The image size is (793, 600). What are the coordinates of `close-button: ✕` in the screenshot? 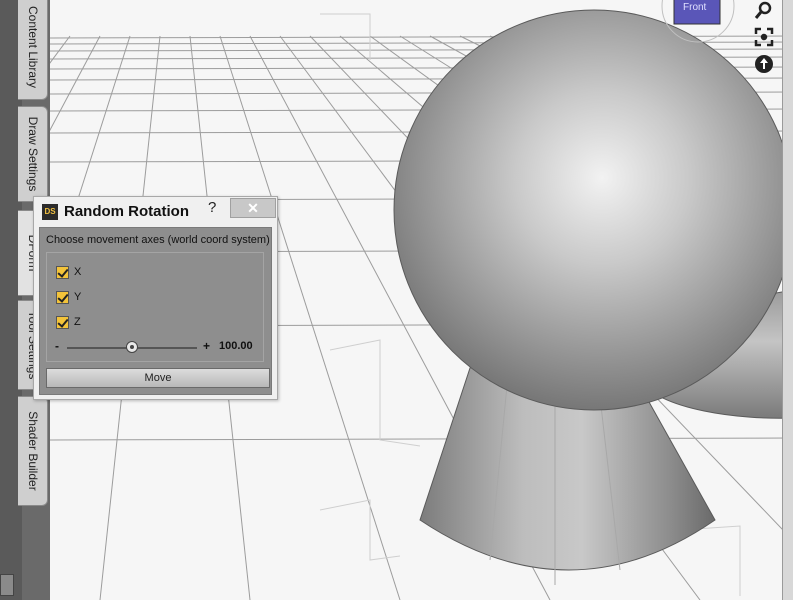 It's located at (253, 208).